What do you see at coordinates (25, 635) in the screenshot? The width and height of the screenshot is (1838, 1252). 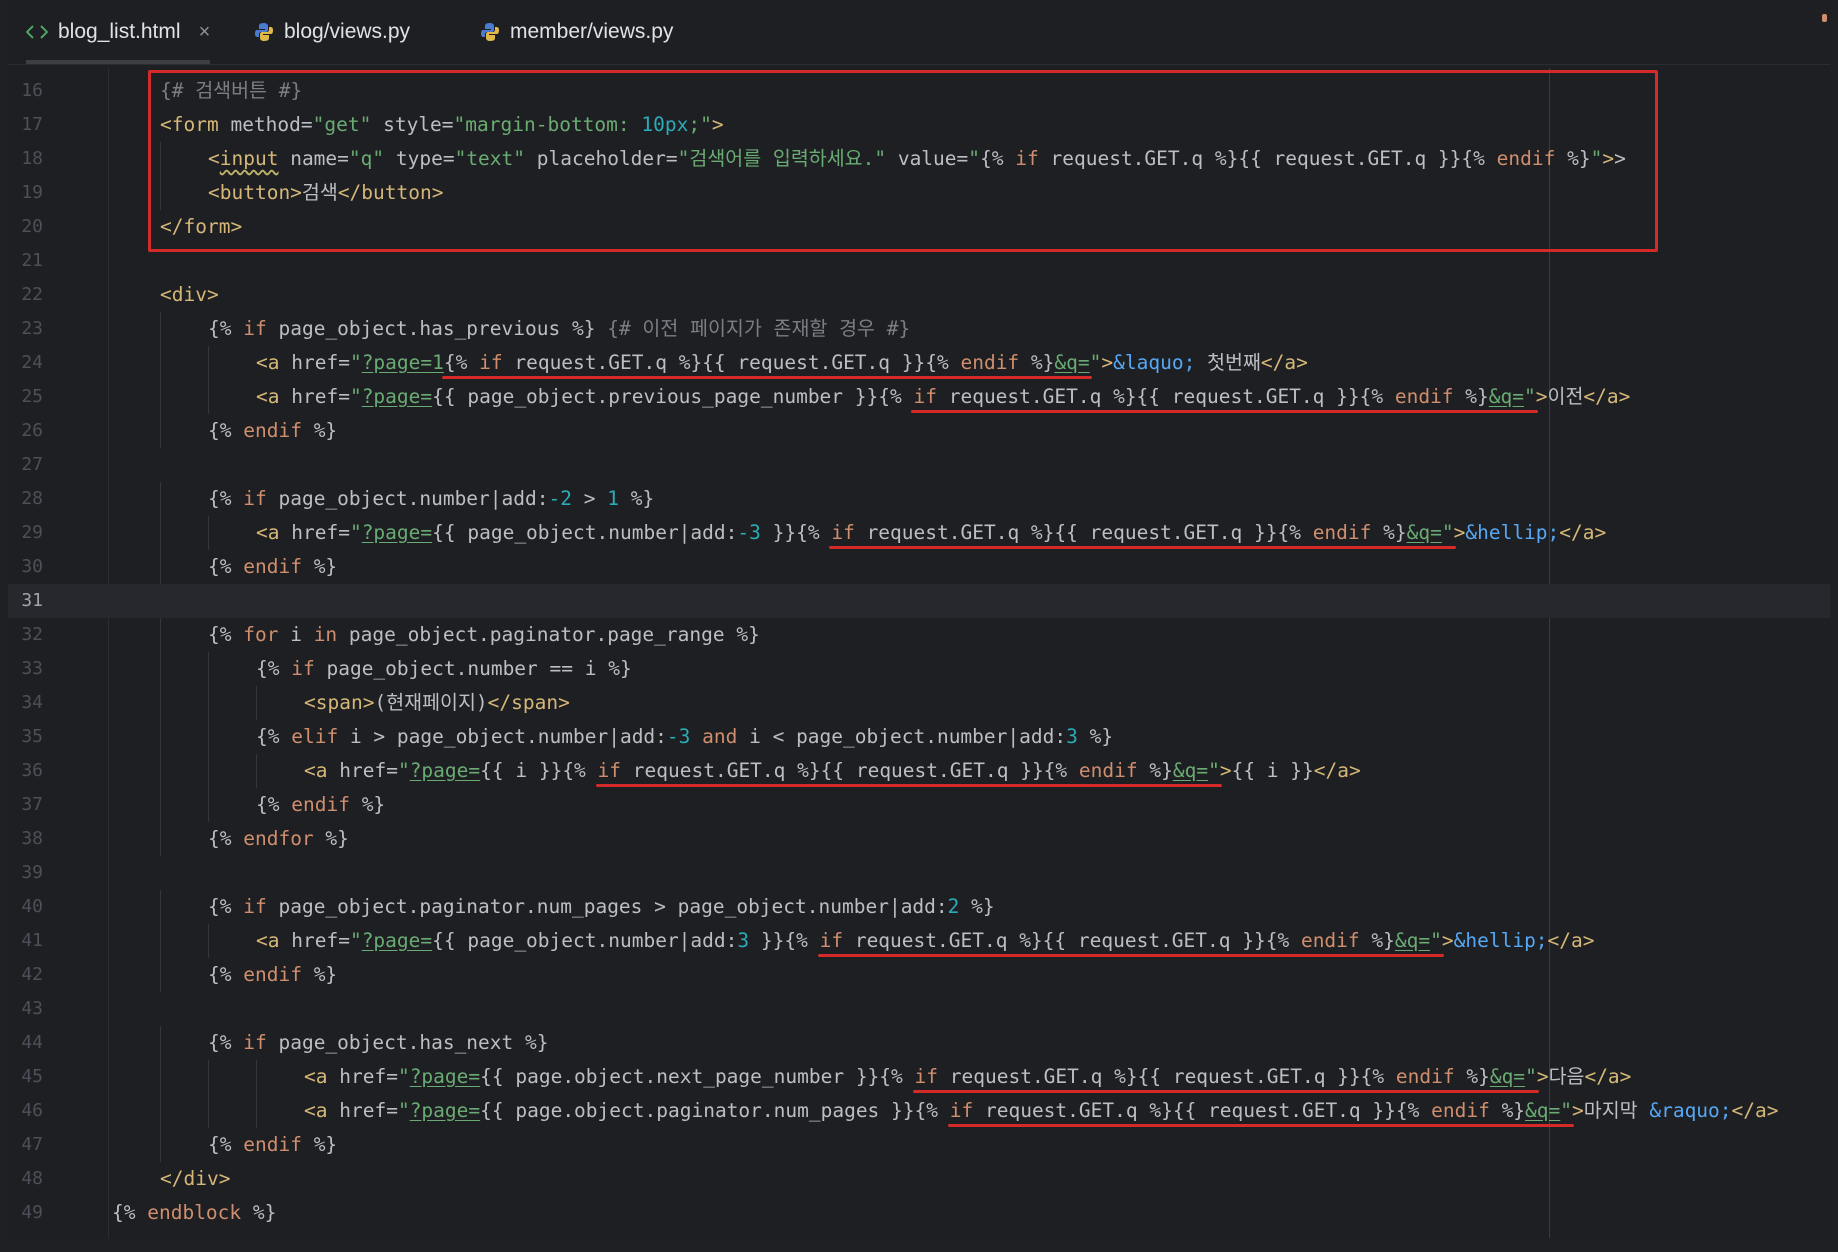 I see `line-number: 32` at bounding box center [25, 635].